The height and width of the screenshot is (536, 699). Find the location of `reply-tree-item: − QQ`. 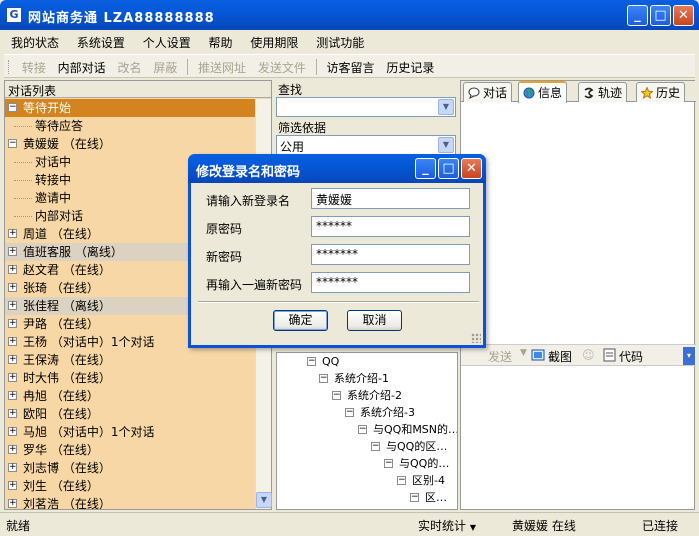

reply-tree-item: − QQ is located at coordinates (323, 361).